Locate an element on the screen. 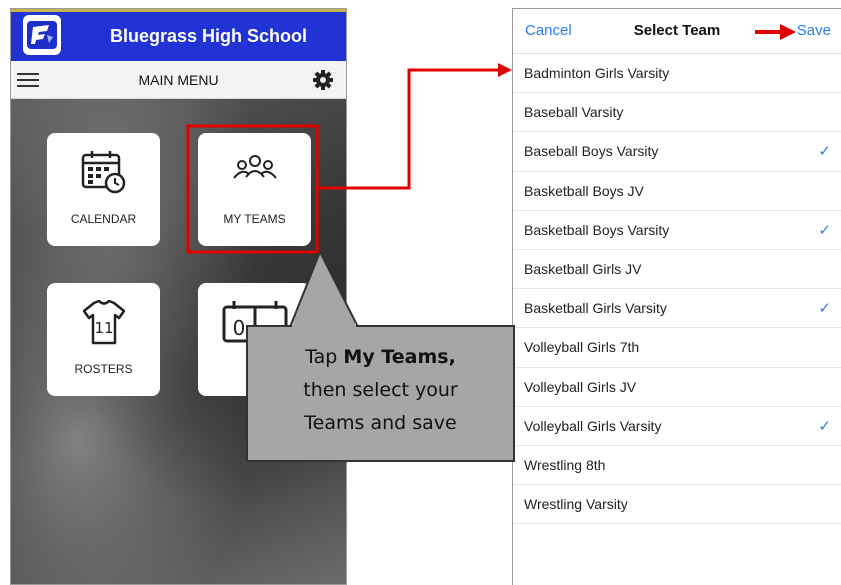 The height and width of the screenshot is (585, 841). callout-line-3: Teams and save is located at coordinates (380, 423).